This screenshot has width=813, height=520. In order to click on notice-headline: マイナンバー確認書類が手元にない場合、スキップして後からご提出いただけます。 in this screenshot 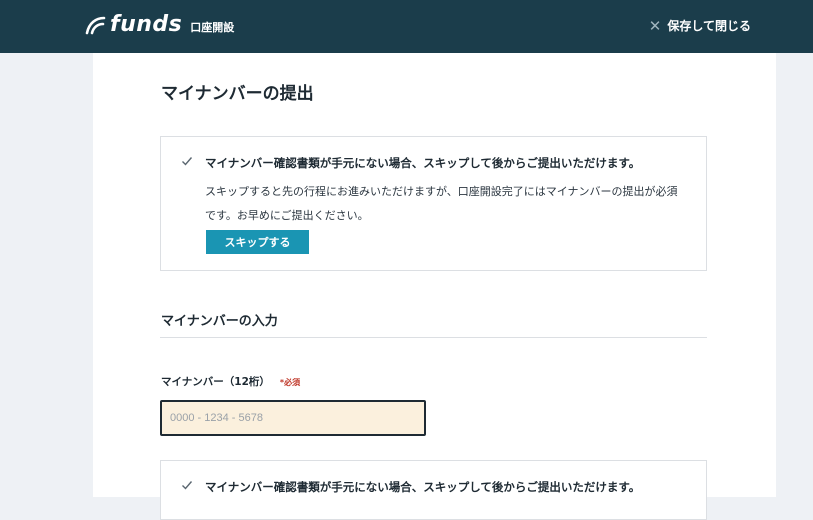, I will do `click(423, 163)`.